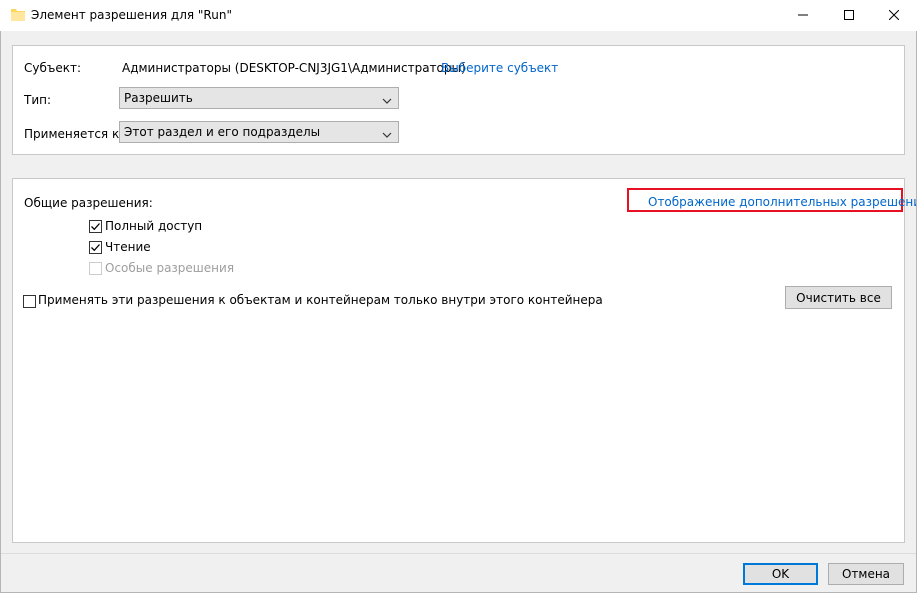 Image resolution: width=917 pixels, height=593 pixels. What do you see at coordinates (170, 268) in the screenshot?
I see `special-permissions-label: Особые разрешения` at bounding box center [170, 268].